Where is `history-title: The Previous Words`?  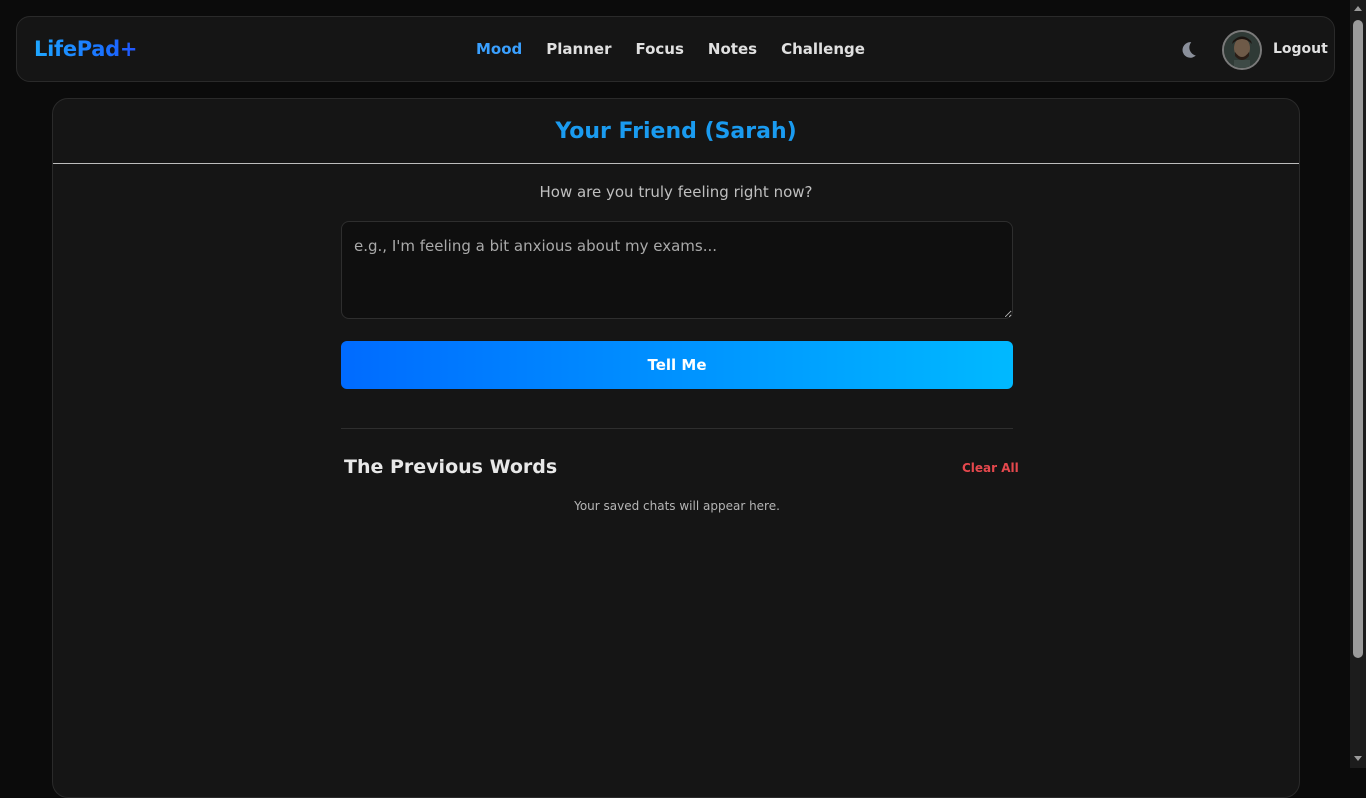 history-title: The Previous Words is located at coordinates (451, 467).